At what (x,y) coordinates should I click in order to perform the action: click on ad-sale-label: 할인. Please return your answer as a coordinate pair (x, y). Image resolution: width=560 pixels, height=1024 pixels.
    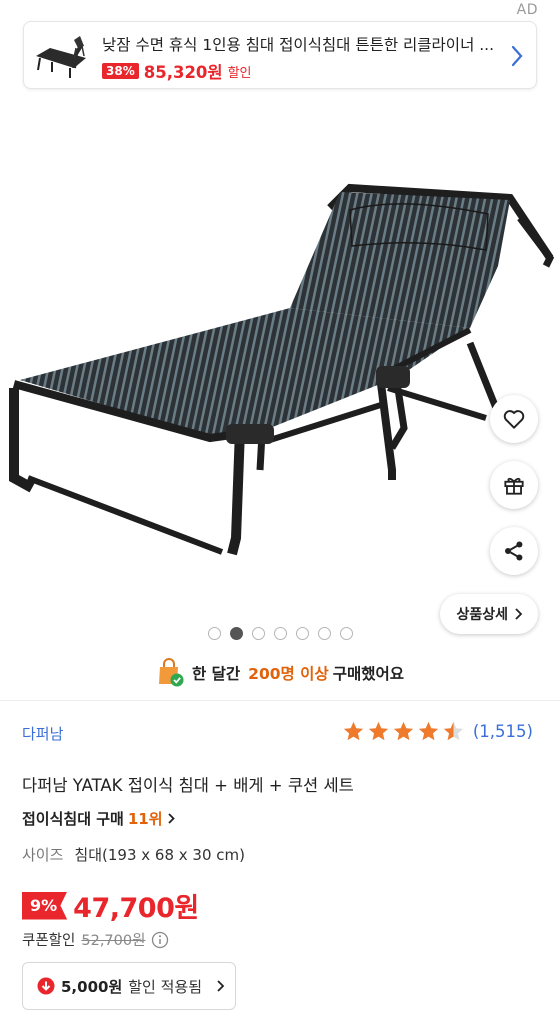
    Looking at the image, I should click on (239, 73).